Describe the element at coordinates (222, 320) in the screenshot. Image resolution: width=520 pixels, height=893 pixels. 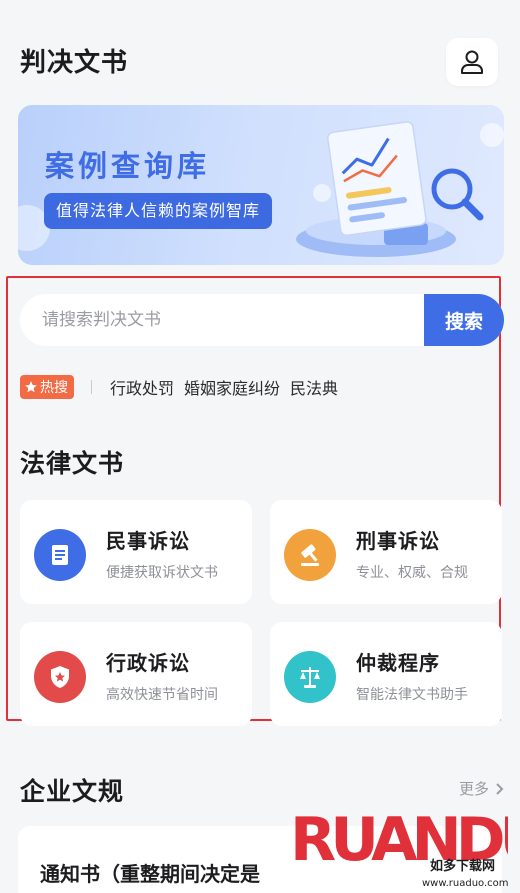
I see `search-input` at that location.